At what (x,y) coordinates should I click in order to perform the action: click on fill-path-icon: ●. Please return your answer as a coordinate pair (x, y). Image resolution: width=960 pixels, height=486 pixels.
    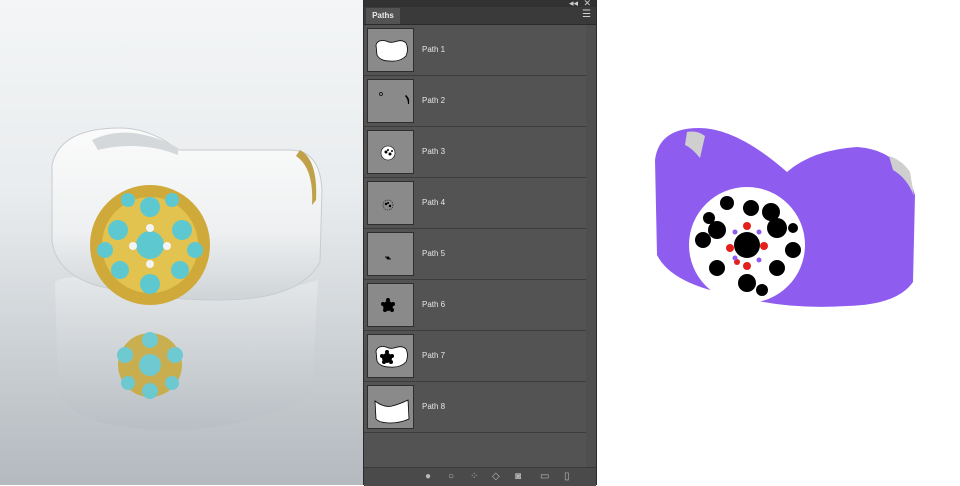
    Looking at the image, I should click on (428, 476).